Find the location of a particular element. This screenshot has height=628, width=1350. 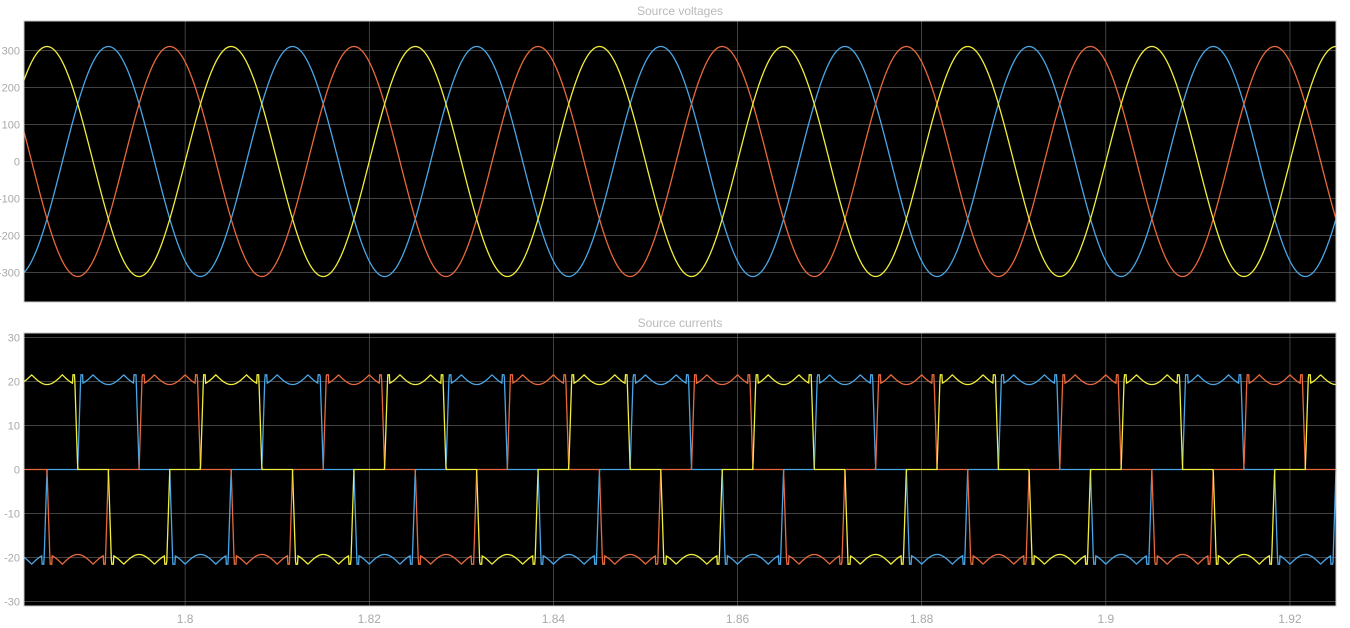

x-tick-label: 1.82 is located at coordinates (370, 619).